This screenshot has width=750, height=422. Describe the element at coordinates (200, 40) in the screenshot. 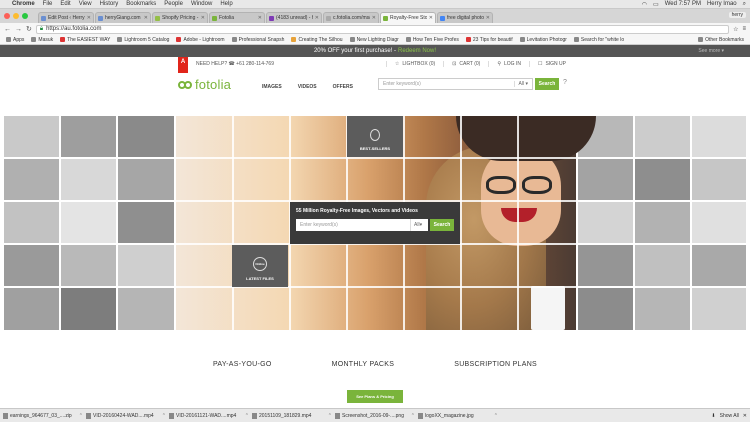

I see `bookmark: Adobe - Lightroom` at that location.